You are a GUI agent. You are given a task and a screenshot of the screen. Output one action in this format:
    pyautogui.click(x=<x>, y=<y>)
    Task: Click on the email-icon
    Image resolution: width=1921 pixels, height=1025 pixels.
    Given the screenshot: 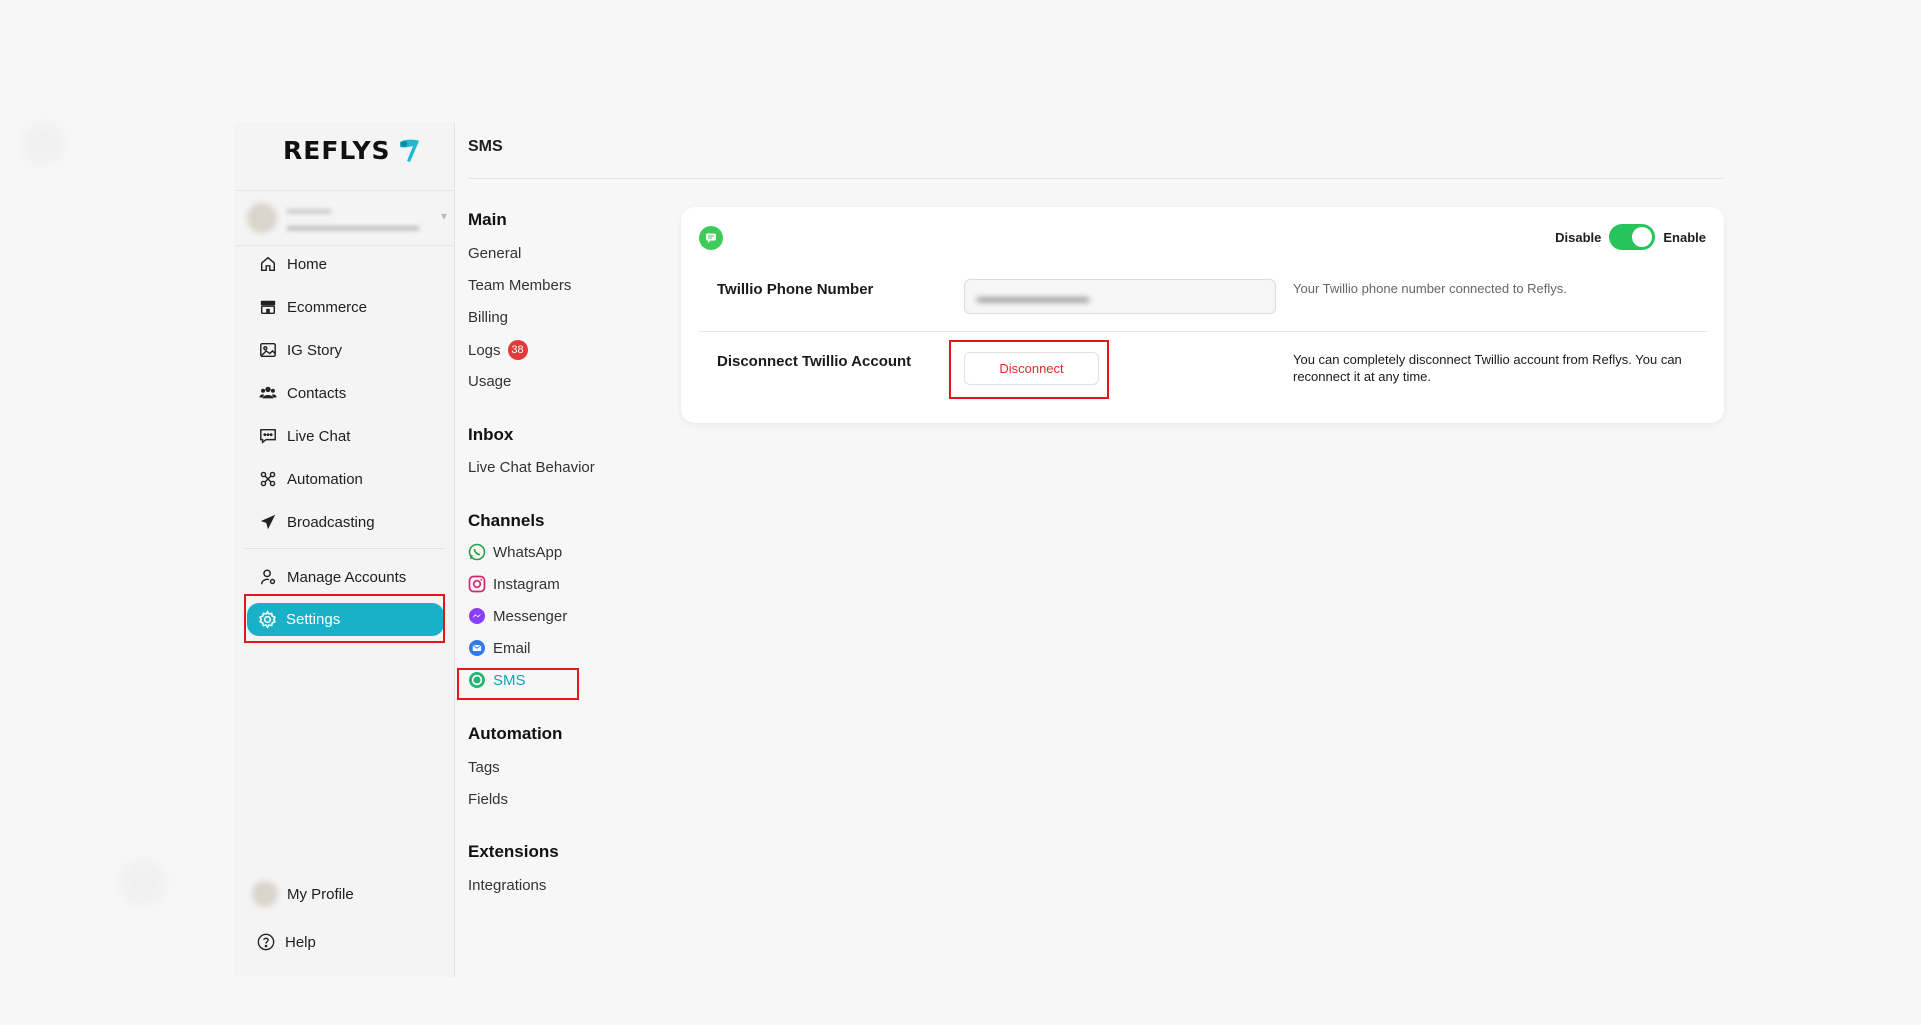 What is the action you would take?
    pyautogui.click(x=477, y=648)
    